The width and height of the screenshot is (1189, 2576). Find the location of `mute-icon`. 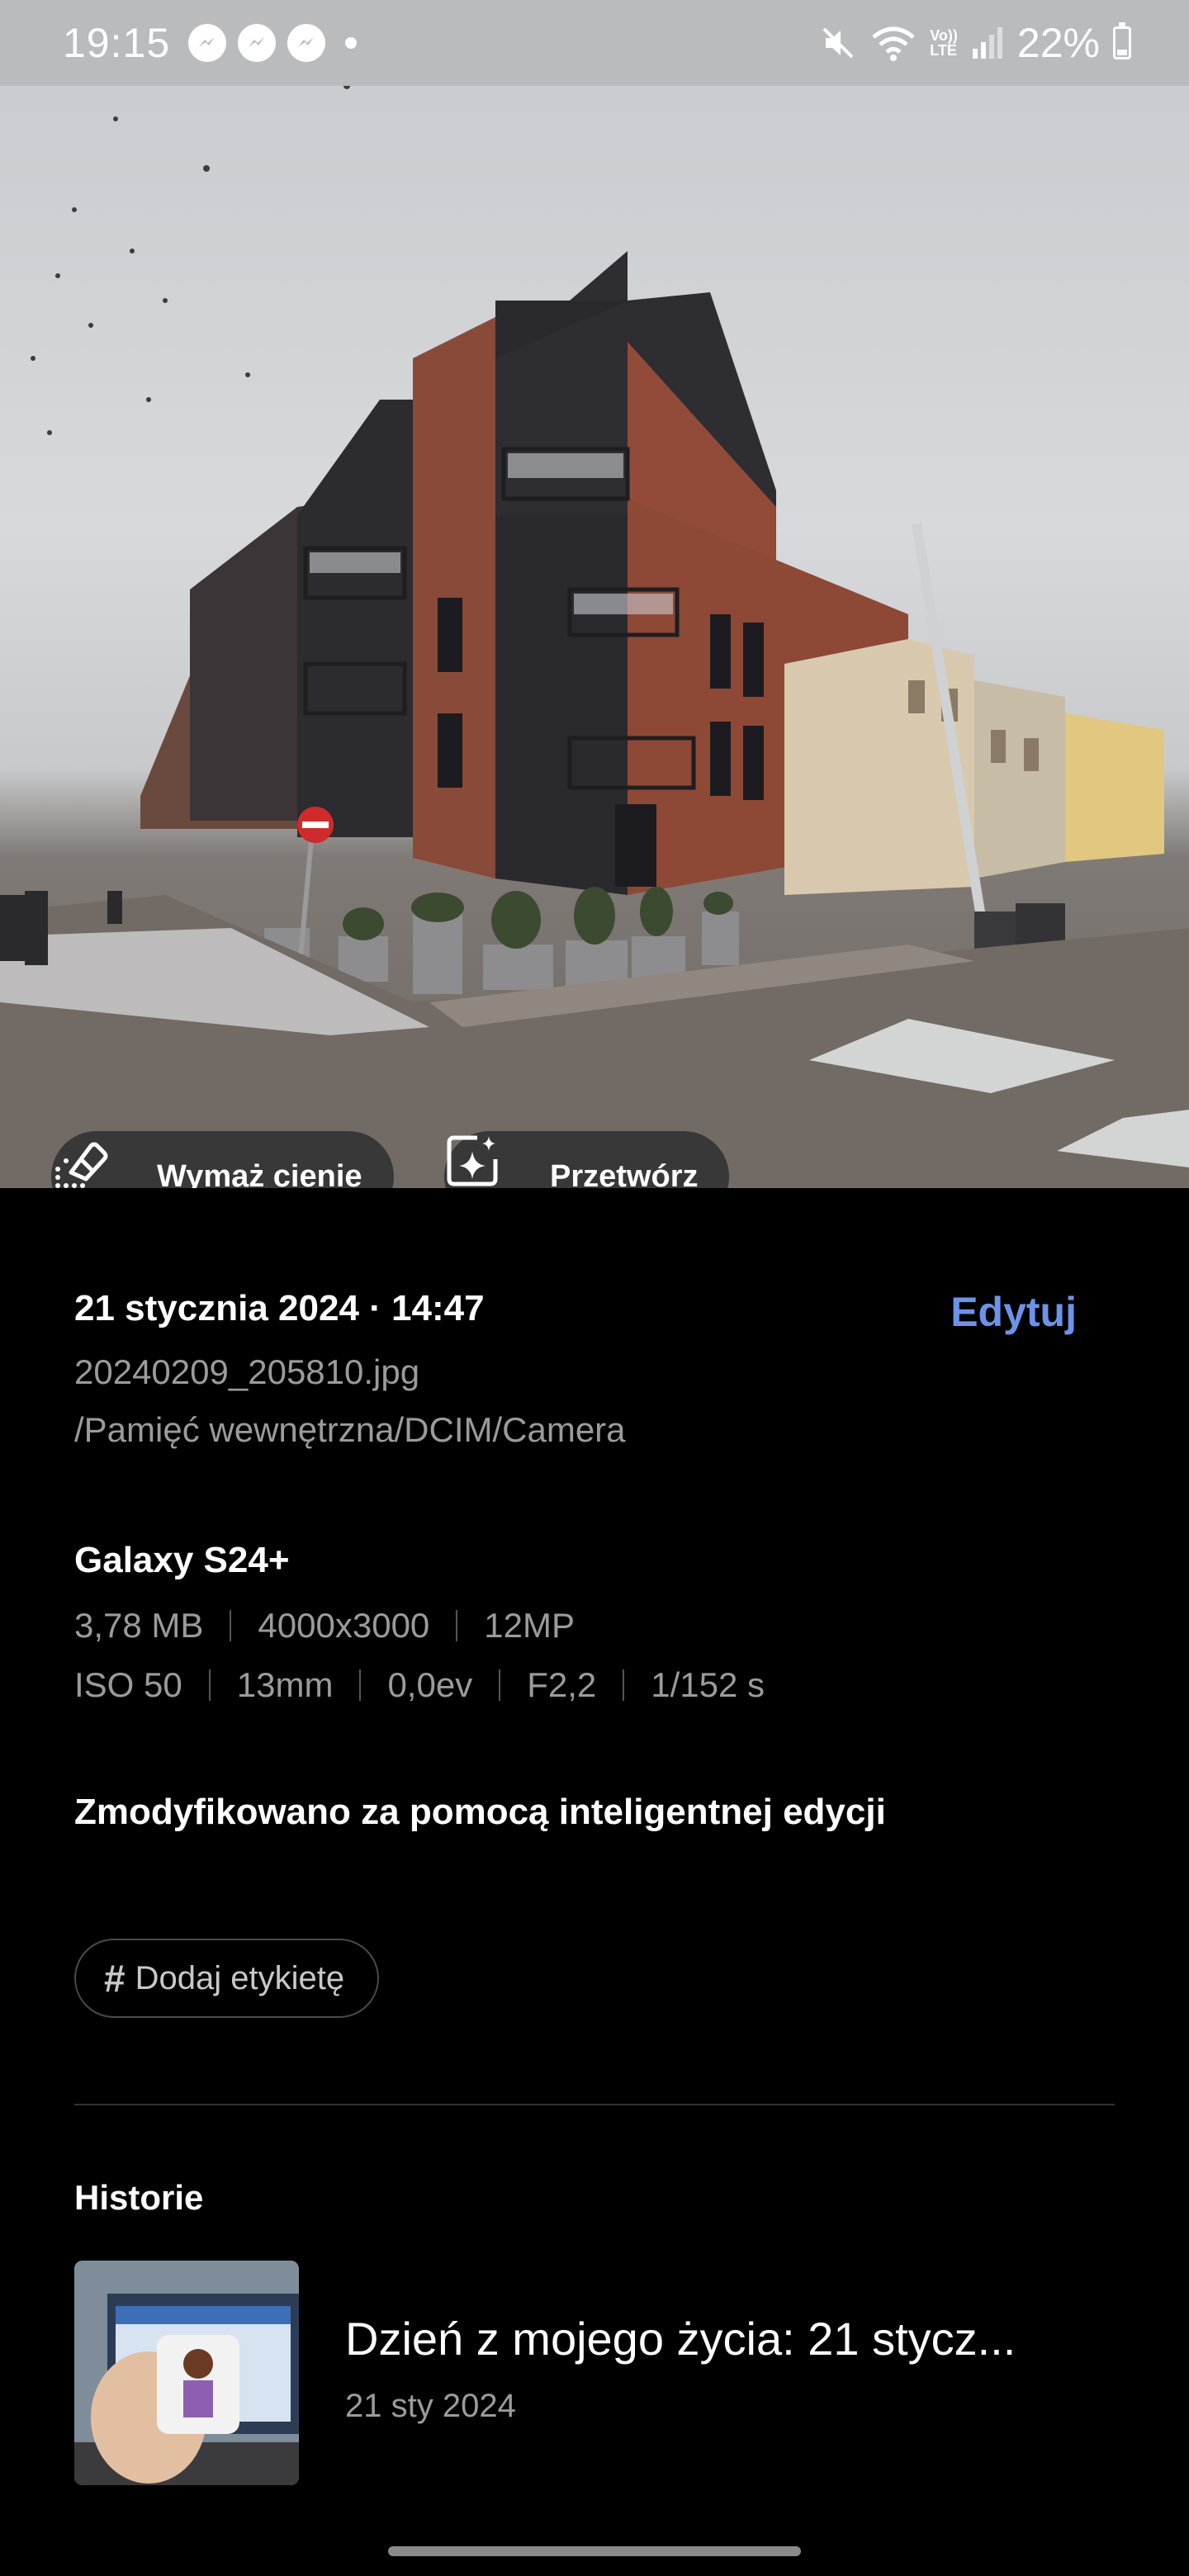

mute-icon is located at coordinates (838, 43).